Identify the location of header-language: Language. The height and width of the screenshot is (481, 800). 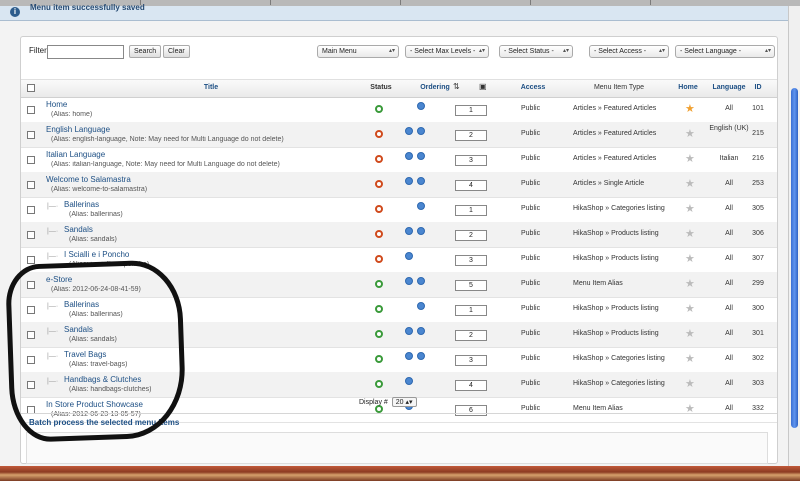
(729, 87).